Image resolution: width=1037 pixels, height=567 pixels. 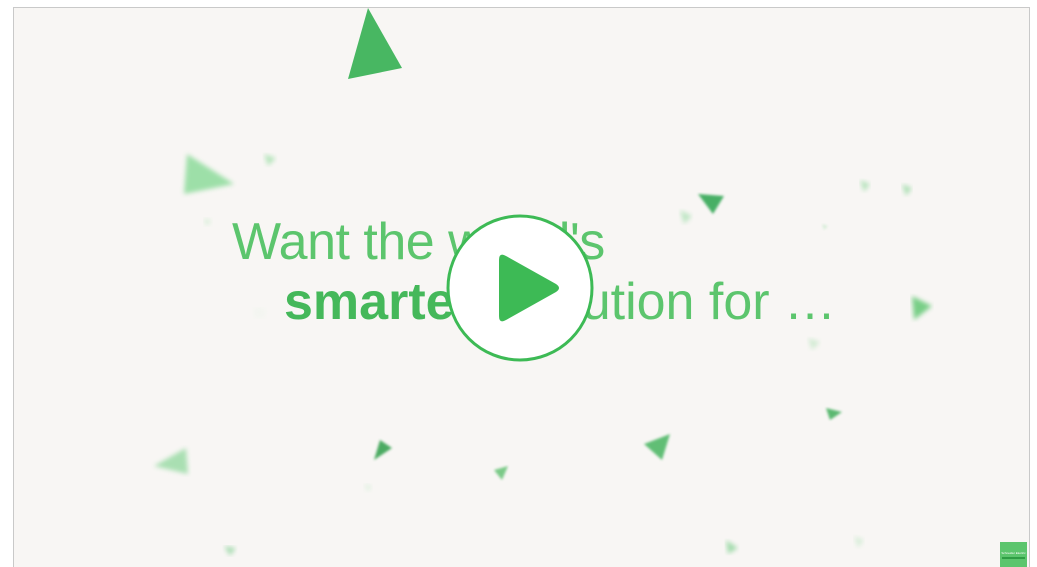 I want to click on brand-logo: Schneider Electric, so click(x=1013, y=554).